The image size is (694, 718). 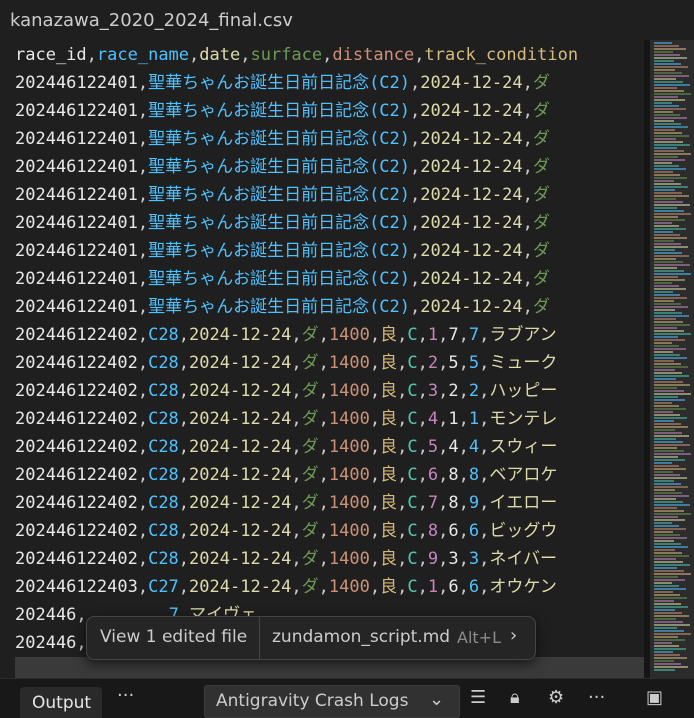 What do you see at coordinates (513, 635) in the screenshot?
I see `chevron-right-icon: ›` at bounding box center [513, 635].